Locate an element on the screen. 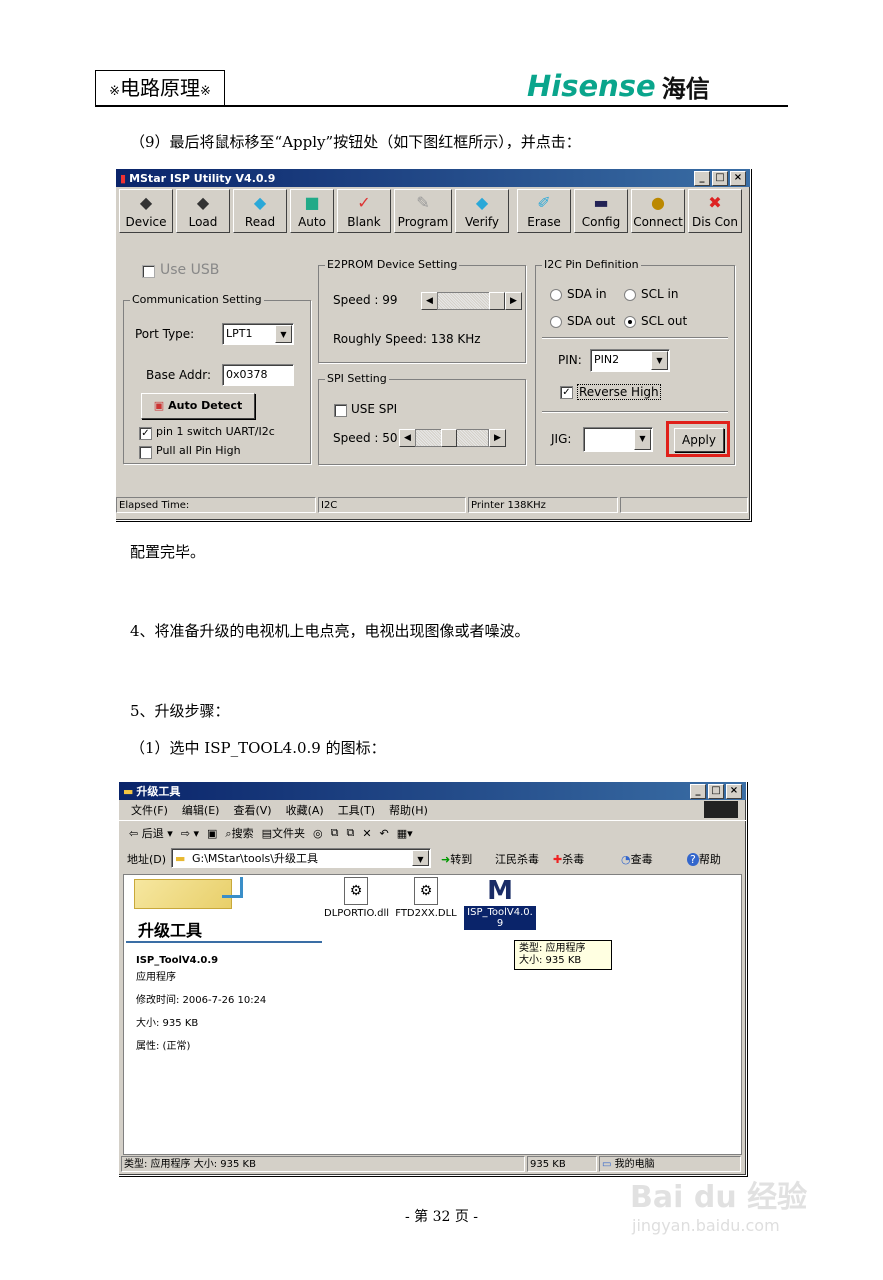  status-extra is located at coordinates (684, 505).